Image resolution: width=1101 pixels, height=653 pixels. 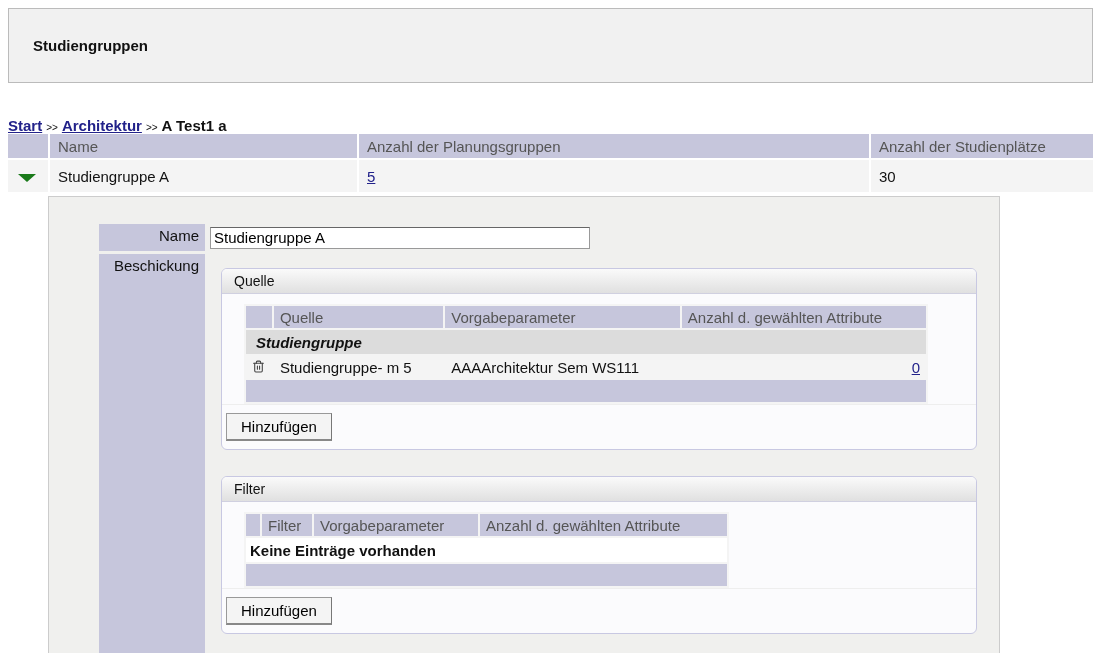 I want to click on breadcrumb-link: Architektur, so click(x=101, y=125).